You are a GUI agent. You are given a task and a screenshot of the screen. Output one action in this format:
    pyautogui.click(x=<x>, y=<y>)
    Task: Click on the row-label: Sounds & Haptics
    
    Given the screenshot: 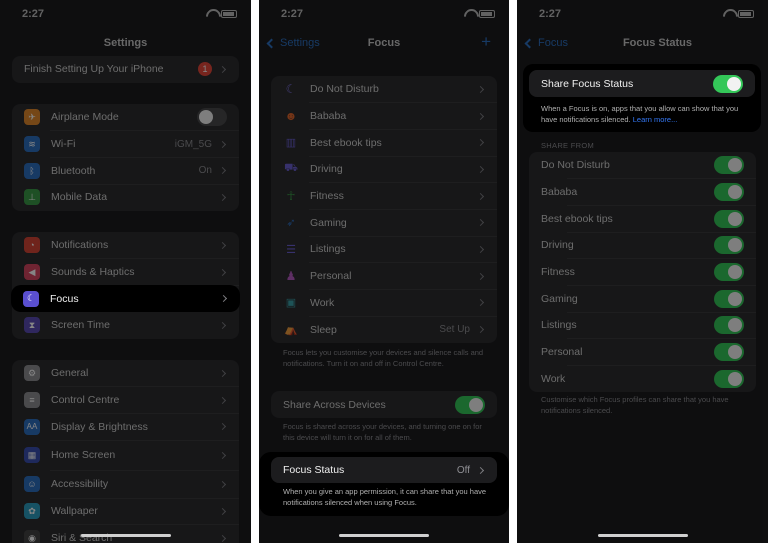 What is the action you would take?
    pyautogui.click(x=93, y=272)
    